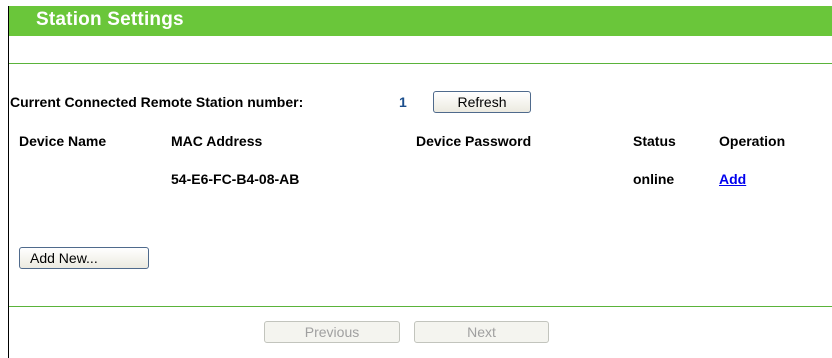  What do you see at coordinates (217, 141) in the screenshot?
I see `column-header-mac-address: MAC Address` at bounding box center [217, 141].